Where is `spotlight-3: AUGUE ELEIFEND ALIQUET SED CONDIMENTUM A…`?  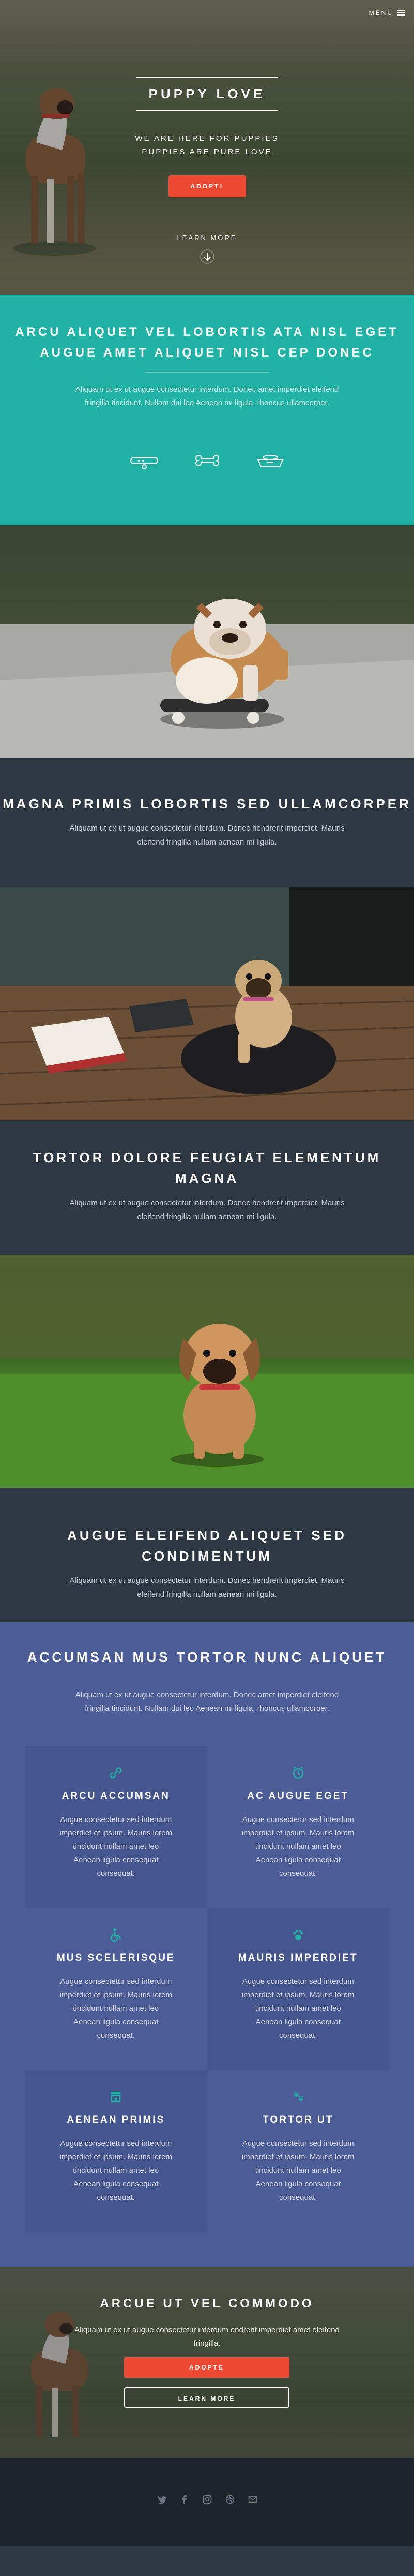 spotlight-3: AUGUE ELEIFEND ALIQUET SED CONDIMENTUM A… is located at coordinates (207, 1555).